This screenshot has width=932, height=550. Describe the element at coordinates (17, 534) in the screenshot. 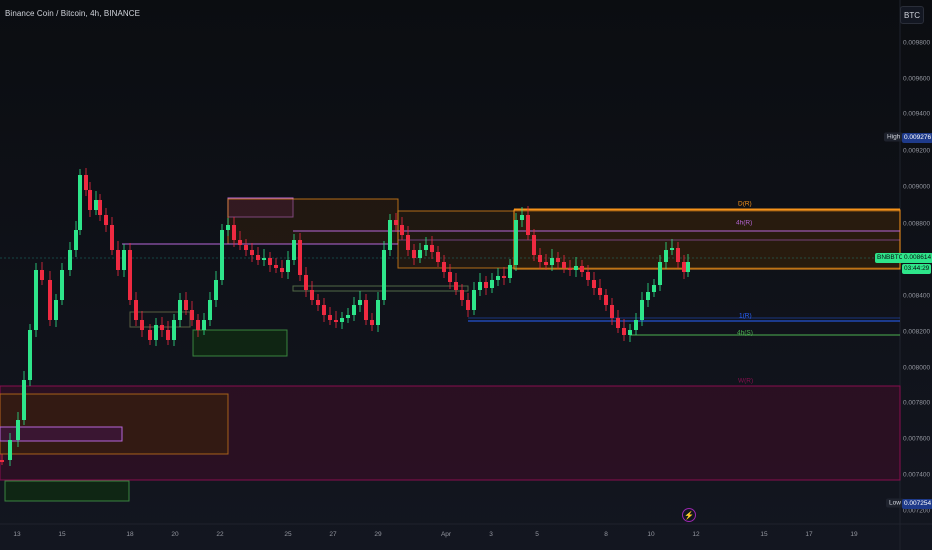

I see `time-tick: 13` at that location.